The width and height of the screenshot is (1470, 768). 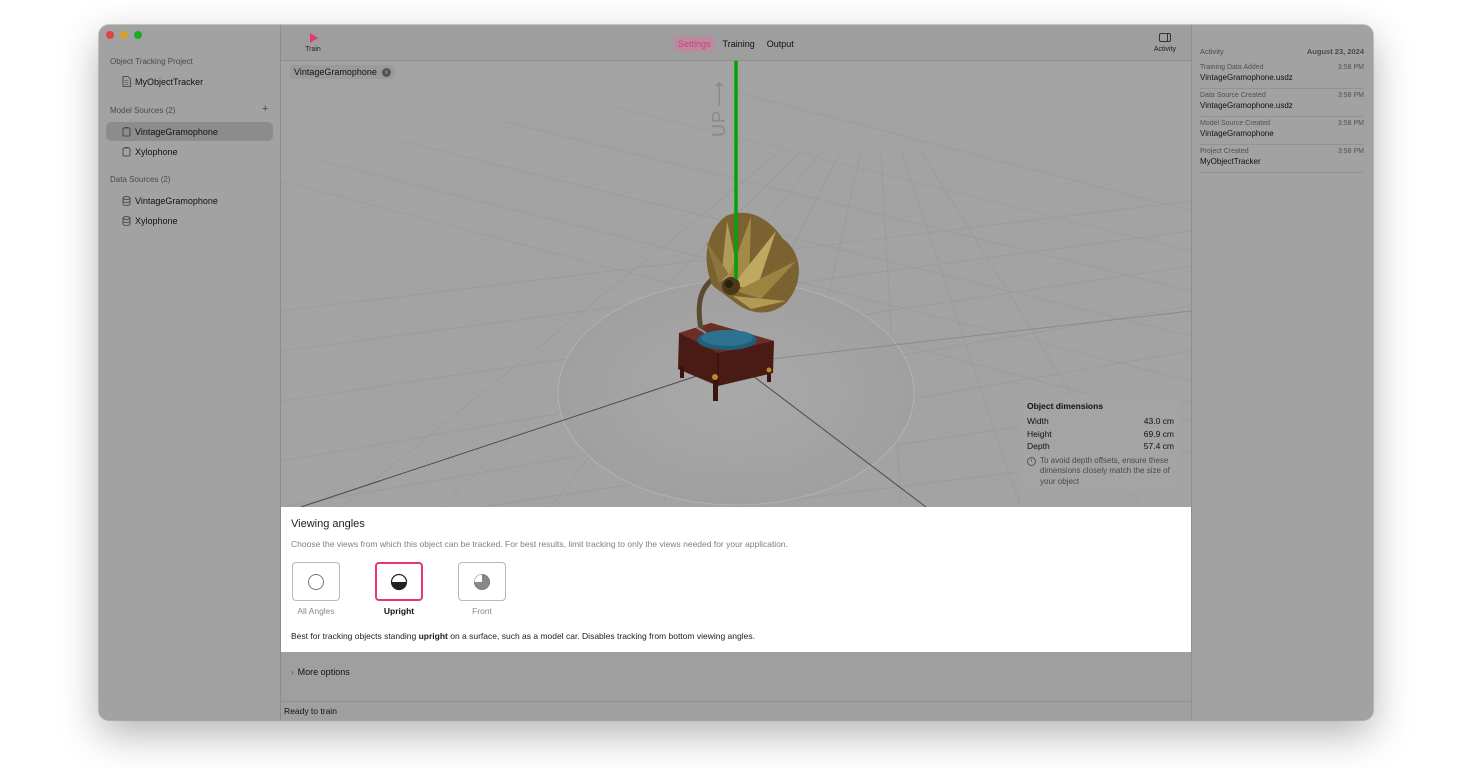 I want to click on dimension-label: Depth, so click(x=1038, y=446).